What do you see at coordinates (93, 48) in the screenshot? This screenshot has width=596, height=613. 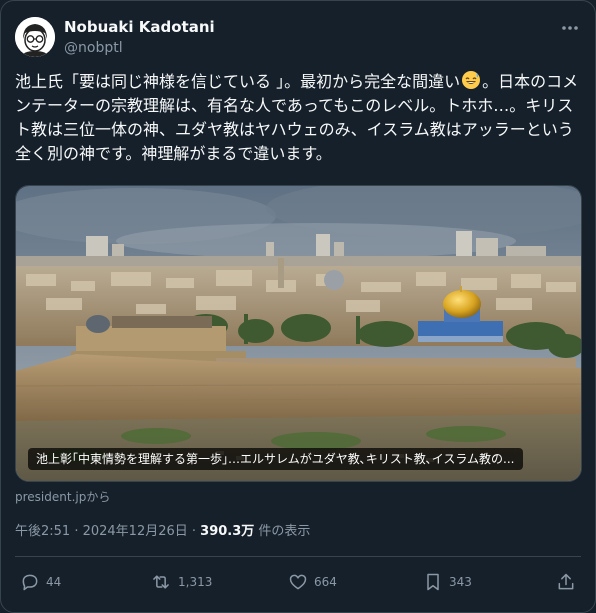 I see `author-handle: @nobptl` at bounding box center [93, 48].